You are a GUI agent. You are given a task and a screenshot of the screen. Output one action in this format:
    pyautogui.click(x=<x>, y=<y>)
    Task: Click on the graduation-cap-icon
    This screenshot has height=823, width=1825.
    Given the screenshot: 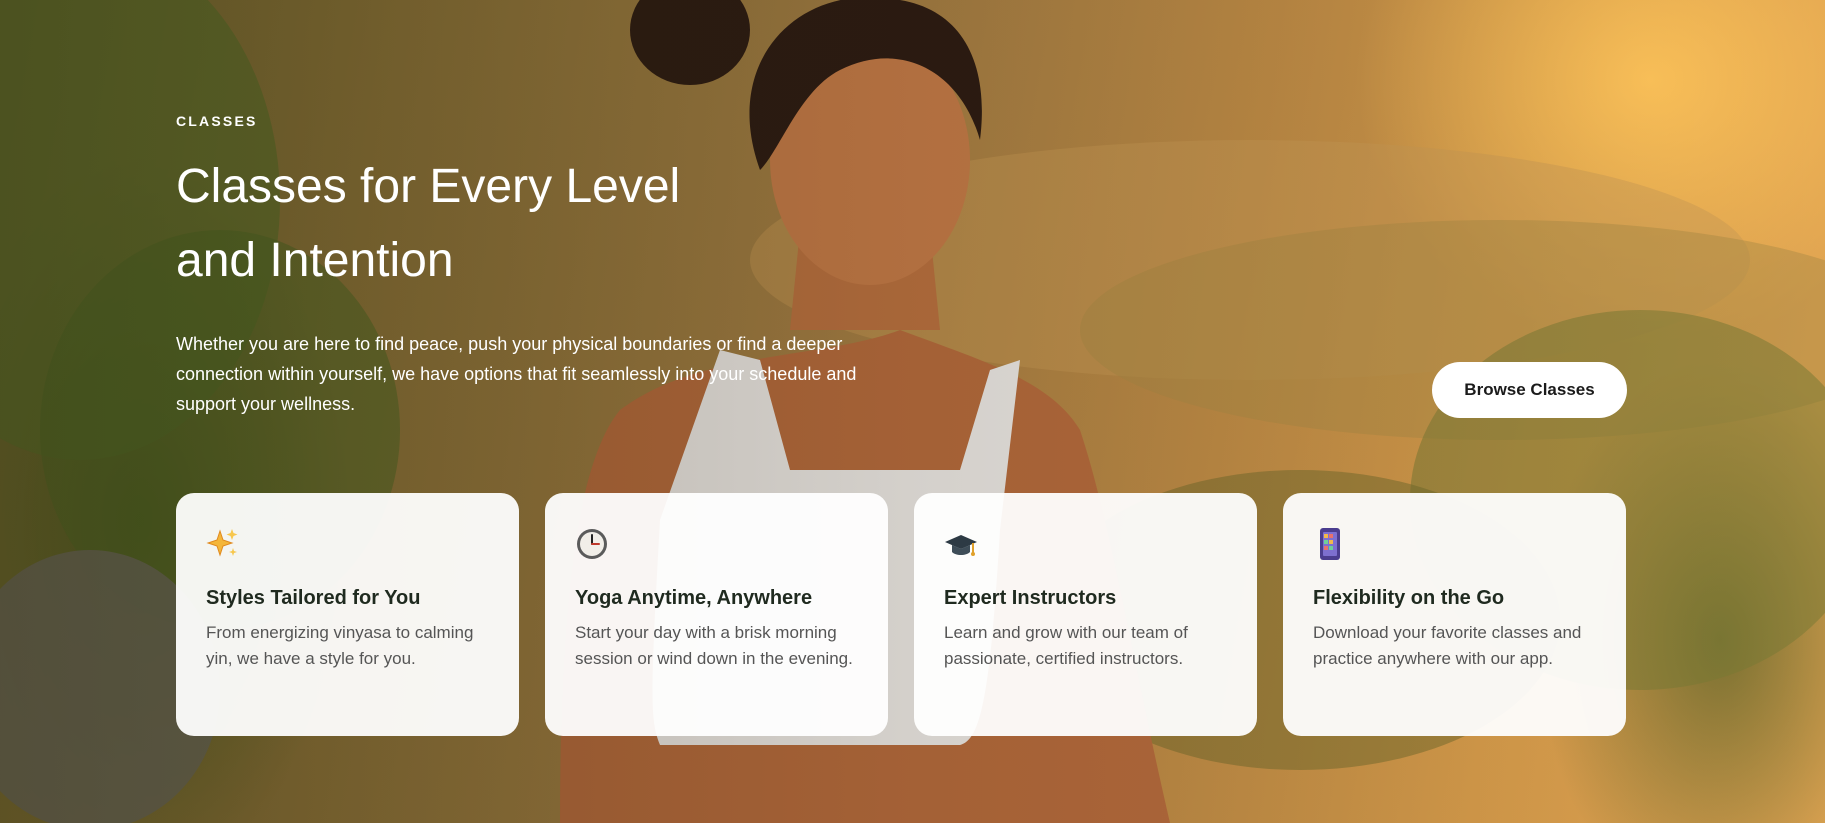 What is the action you would take?
    pyautogui.click(x=961, y=545)
    